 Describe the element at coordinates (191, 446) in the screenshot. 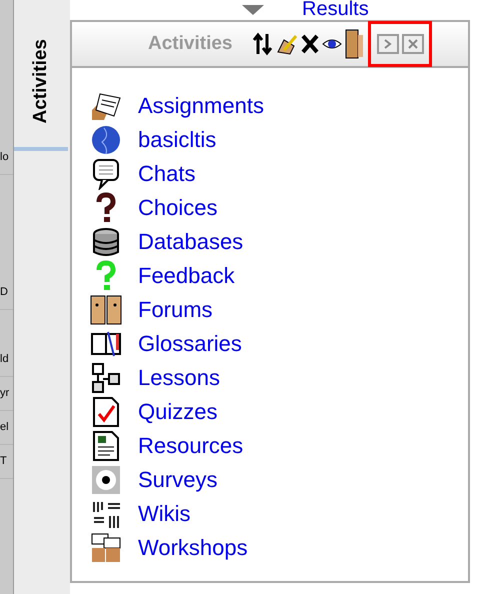

I see `activity-link: Resources` at that location.